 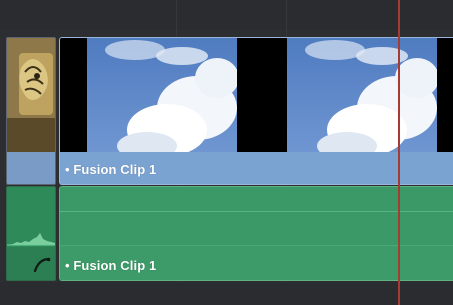 I want to click on playhead, so click(x=399, y=152).